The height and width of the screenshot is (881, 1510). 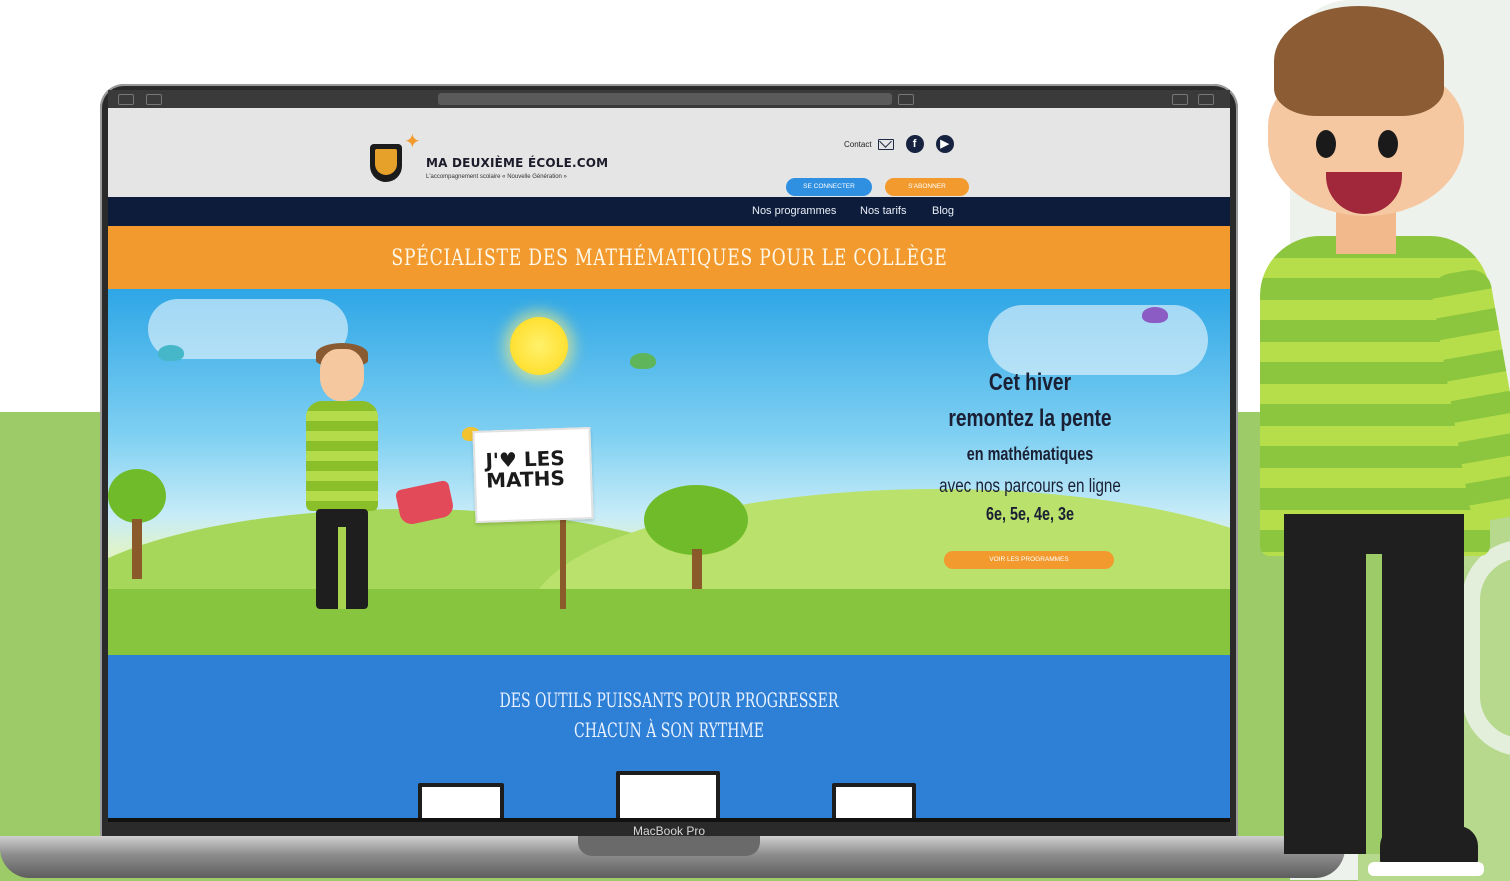 What do you see at coordinates (1374, 684) in the screenshot?
I see `mascot-legs` at bounding box center [1374, 684].